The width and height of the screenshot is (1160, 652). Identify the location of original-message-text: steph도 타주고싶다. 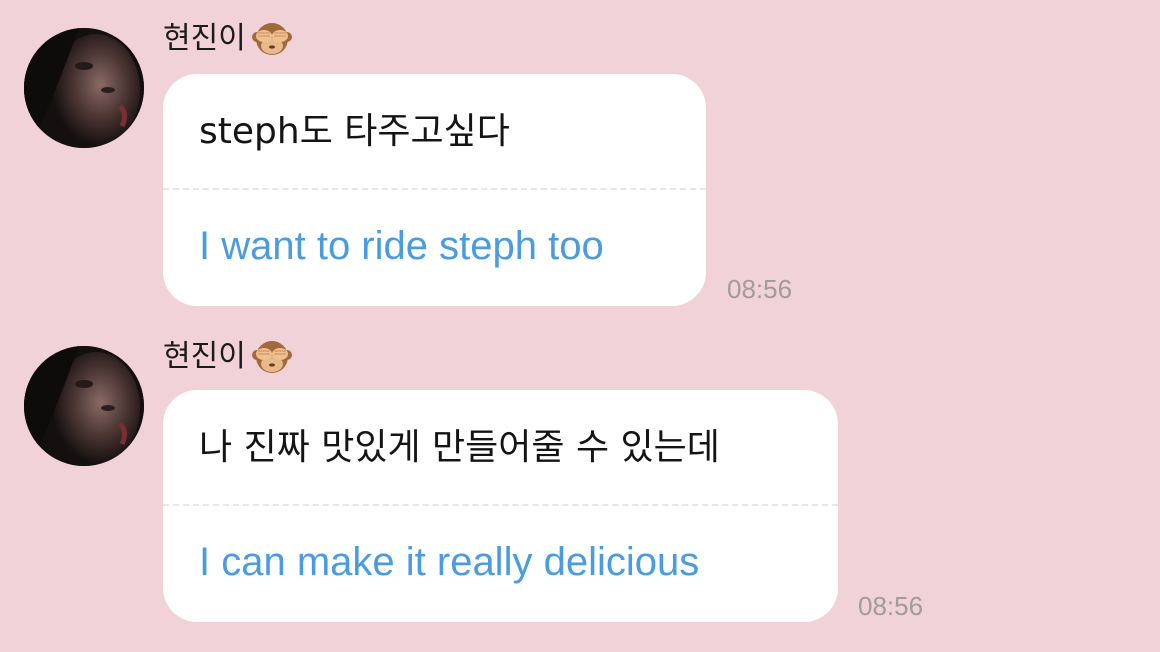
(354, 131).